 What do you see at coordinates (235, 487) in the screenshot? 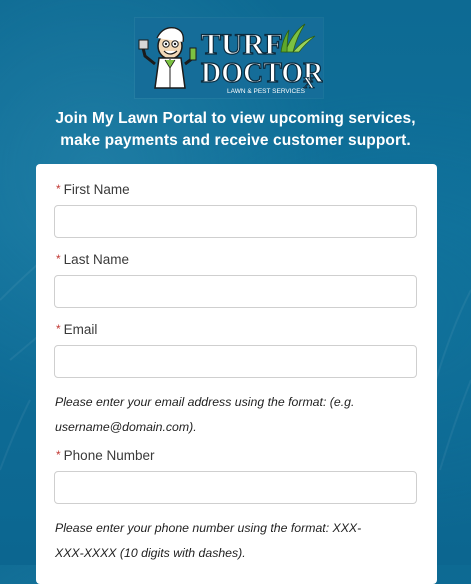
I see `phone-number-input` at bounding box center [235, 487].